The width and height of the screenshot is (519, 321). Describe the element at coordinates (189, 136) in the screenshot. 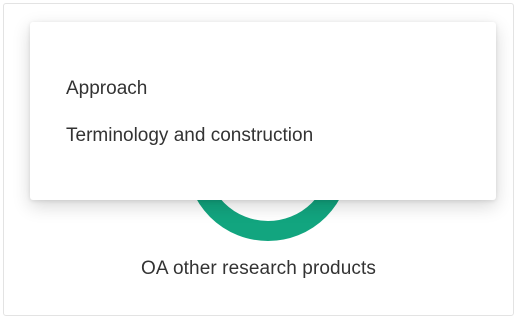

I see `menu-item-terminology-and-construction: Terminology and construction` at that location.